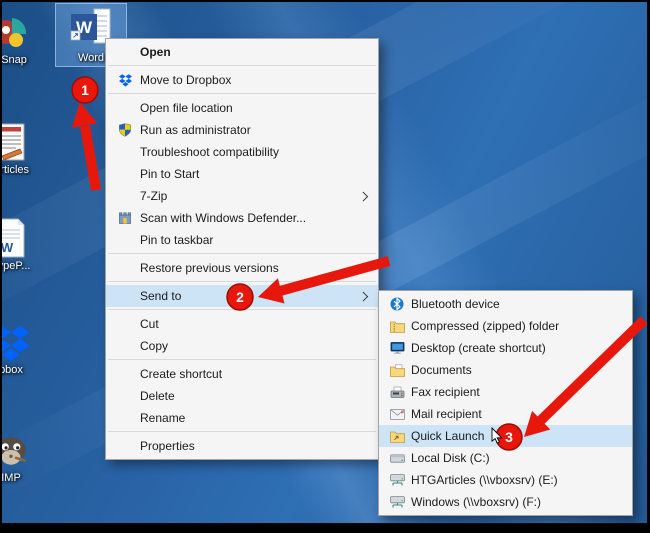 Image resolution: width=650 pixels, height=533 pixels. Describe the element at coordinates (505, 370) in the screenshot. I see `submenu-item-documents: Documents` at that location.